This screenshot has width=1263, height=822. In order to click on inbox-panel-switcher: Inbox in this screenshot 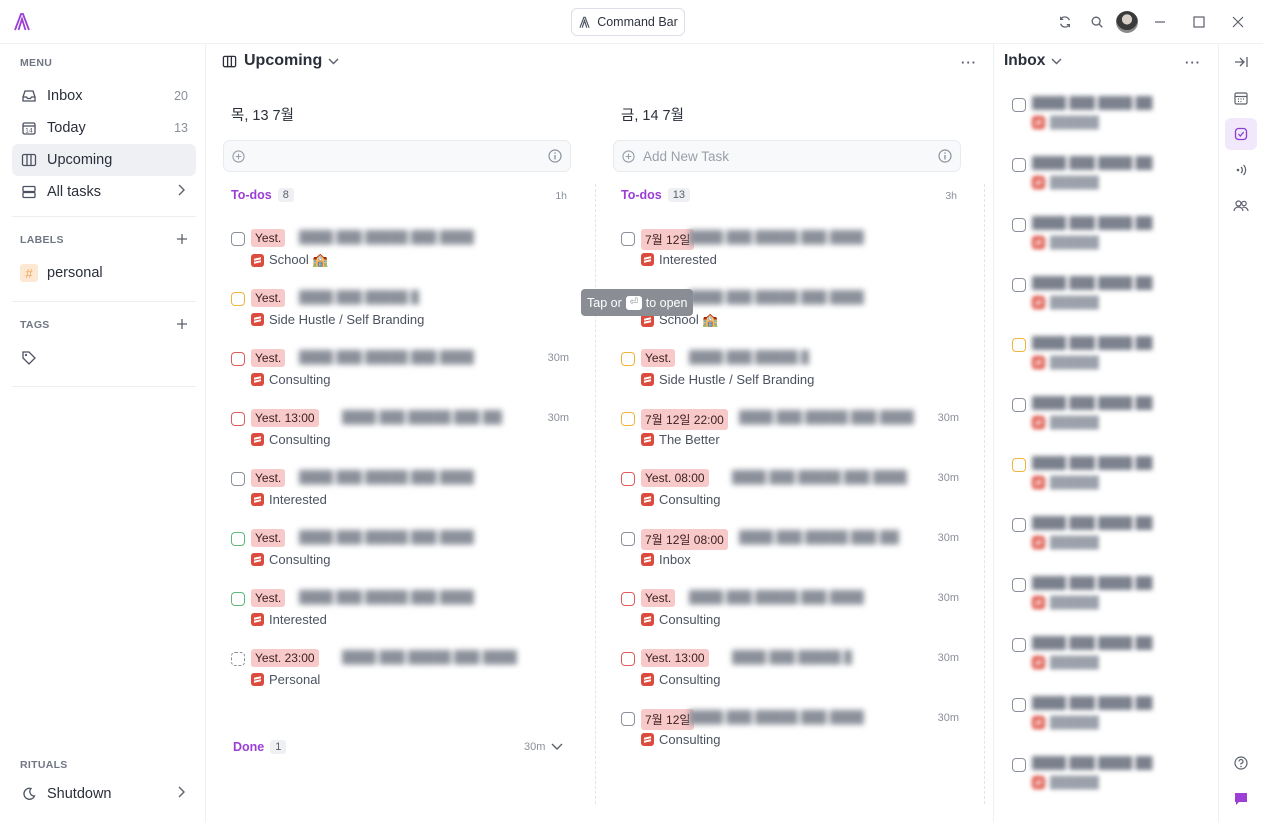, I will do `click(1033, 61)`.